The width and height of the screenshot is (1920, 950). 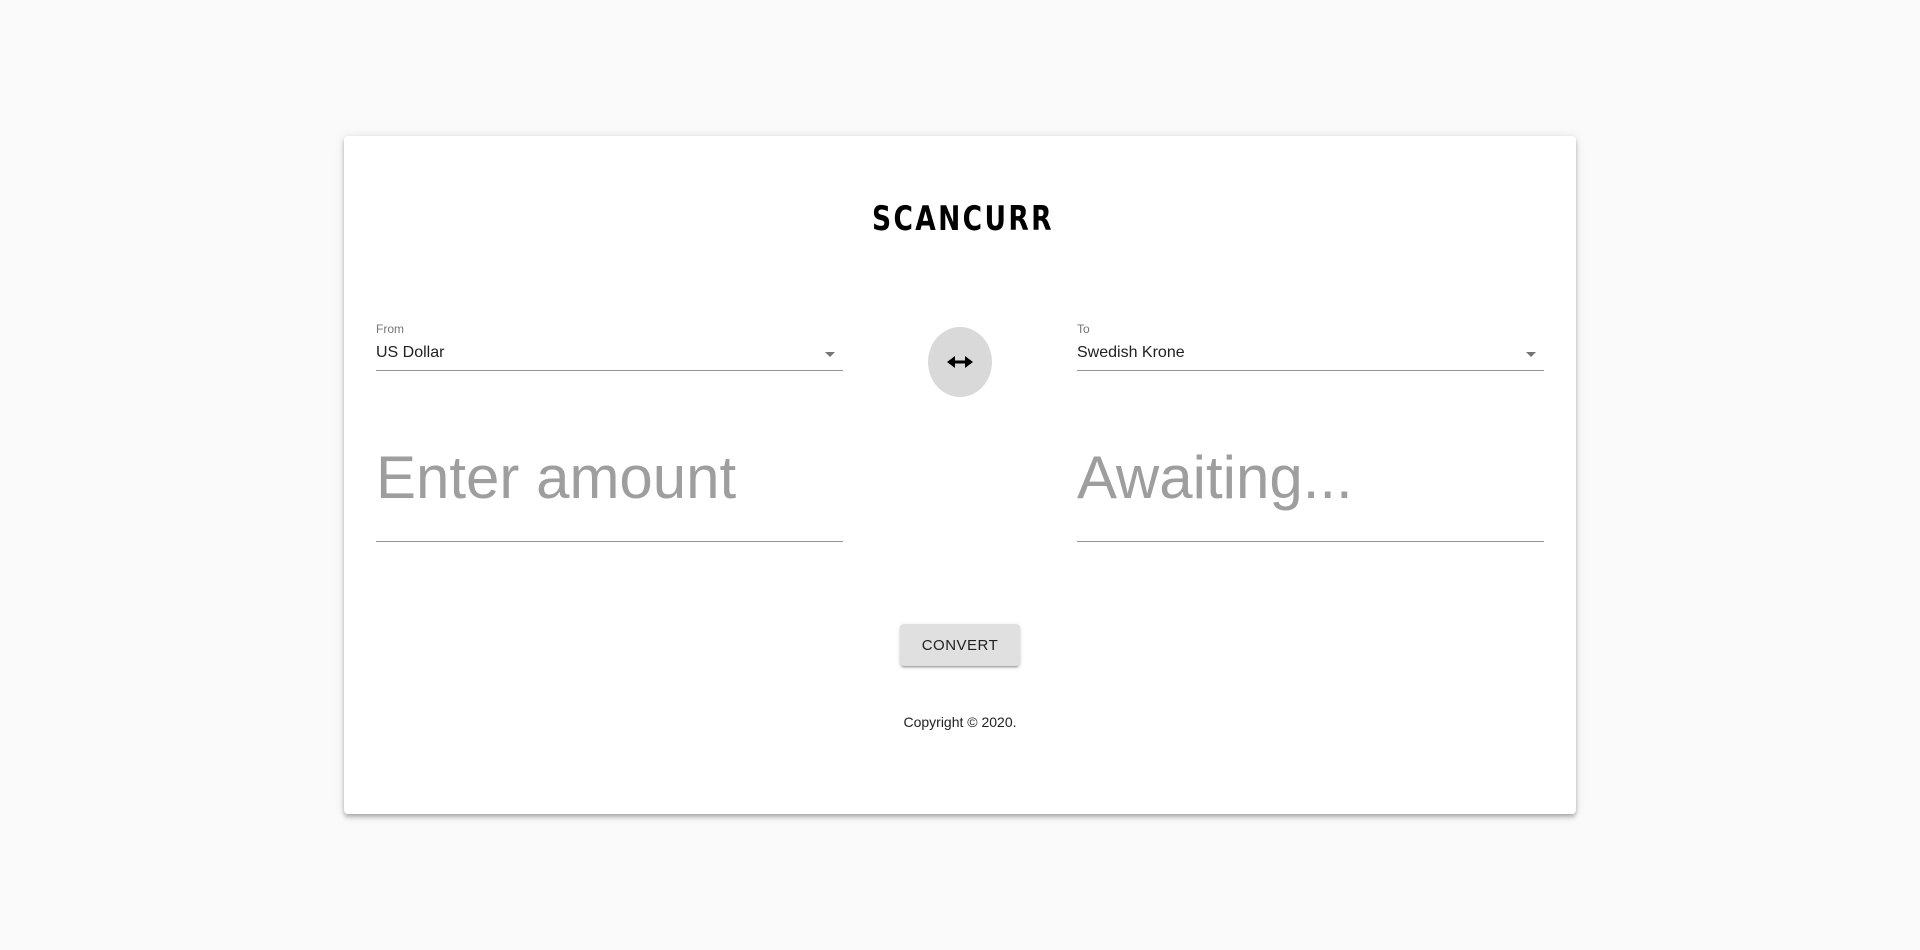 What do you see at coordinates (1131, 352) in the screenshot?
I see `to-currency-value: Swedish Krone` at bounding box center [1131, 352].